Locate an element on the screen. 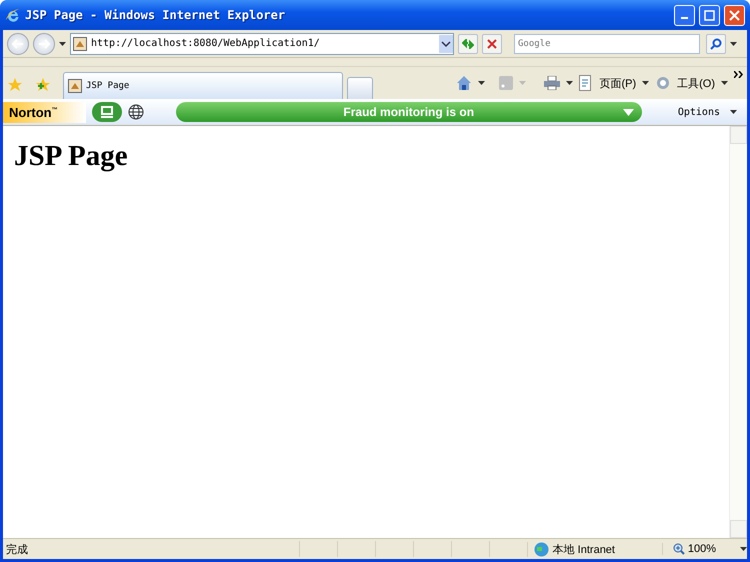 The width and height of the screenshot is (750, 562). search-field: Google is located at coordinates (607, 44).